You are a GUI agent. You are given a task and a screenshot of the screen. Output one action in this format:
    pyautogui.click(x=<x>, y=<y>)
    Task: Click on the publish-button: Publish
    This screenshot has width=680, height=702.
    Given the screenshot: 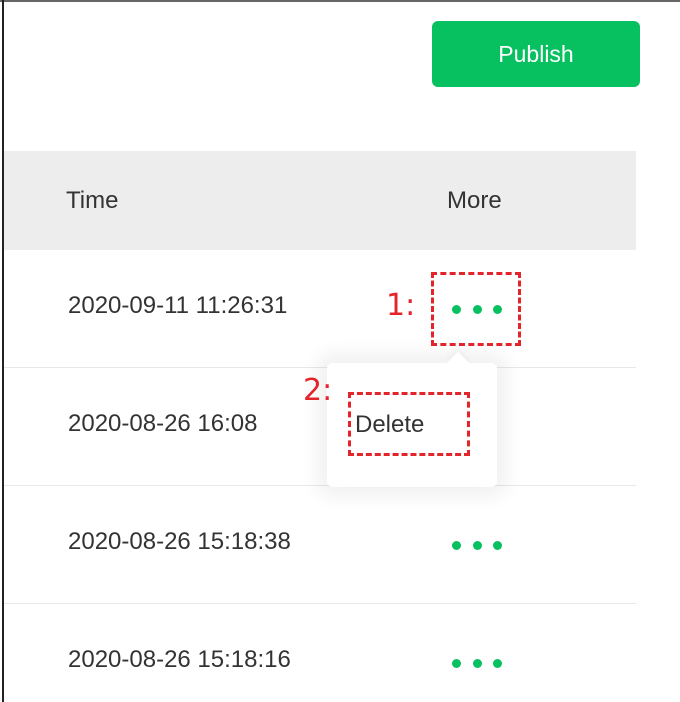 What is the action you would take?
    pyautogui.click(x=536, y=54)
    